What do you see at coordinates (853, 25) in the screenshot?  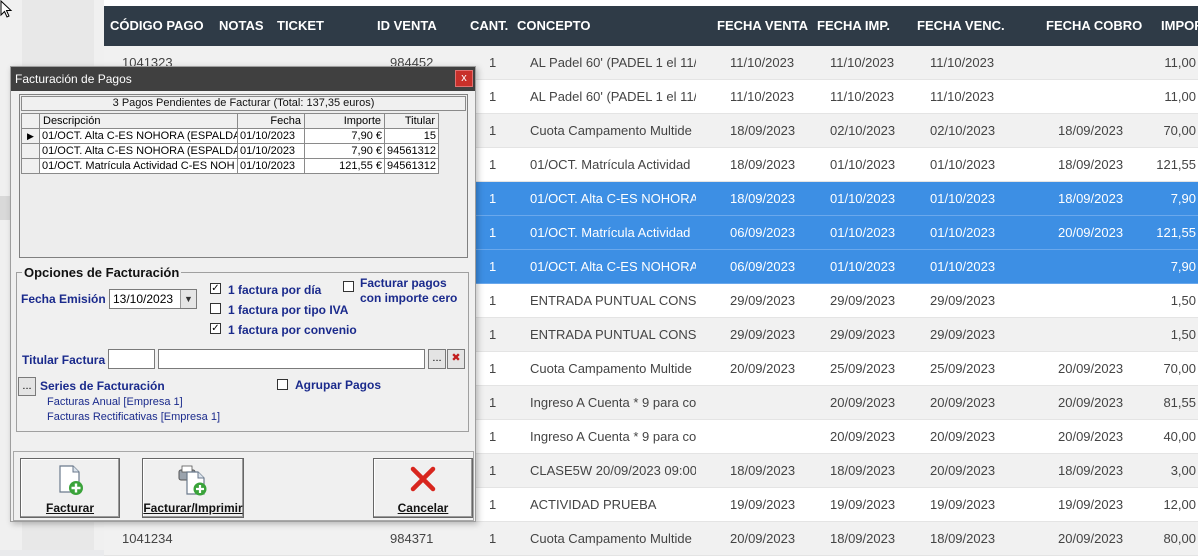 I see `col-fecha-imp: FECHA IMP.` at bounding box center [853, 25].